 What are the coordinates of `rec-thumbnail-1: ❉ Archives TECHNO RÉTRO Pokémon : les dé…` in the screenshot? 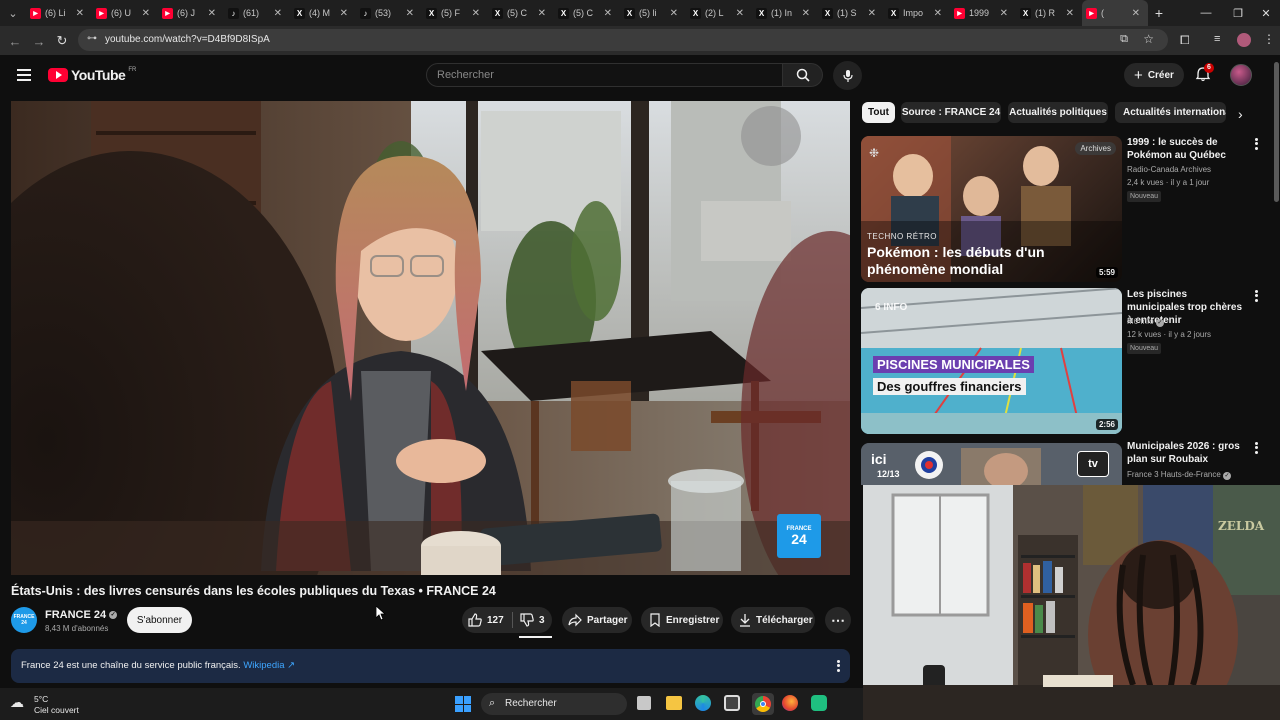 It's located at (991, 209).